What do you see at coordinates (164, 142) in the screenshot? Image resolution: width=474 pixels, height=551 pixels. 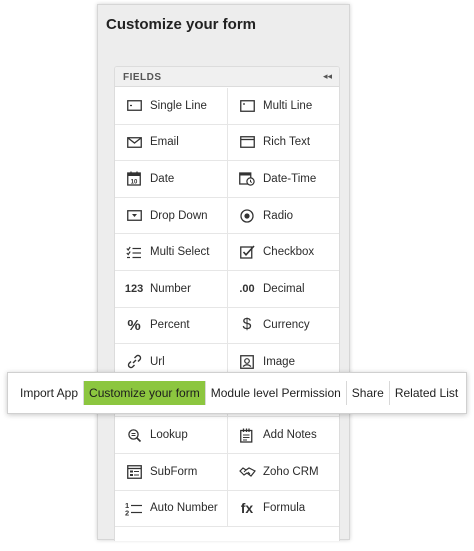 I see `field-item-label: Email` at bounding box center [164, 142].